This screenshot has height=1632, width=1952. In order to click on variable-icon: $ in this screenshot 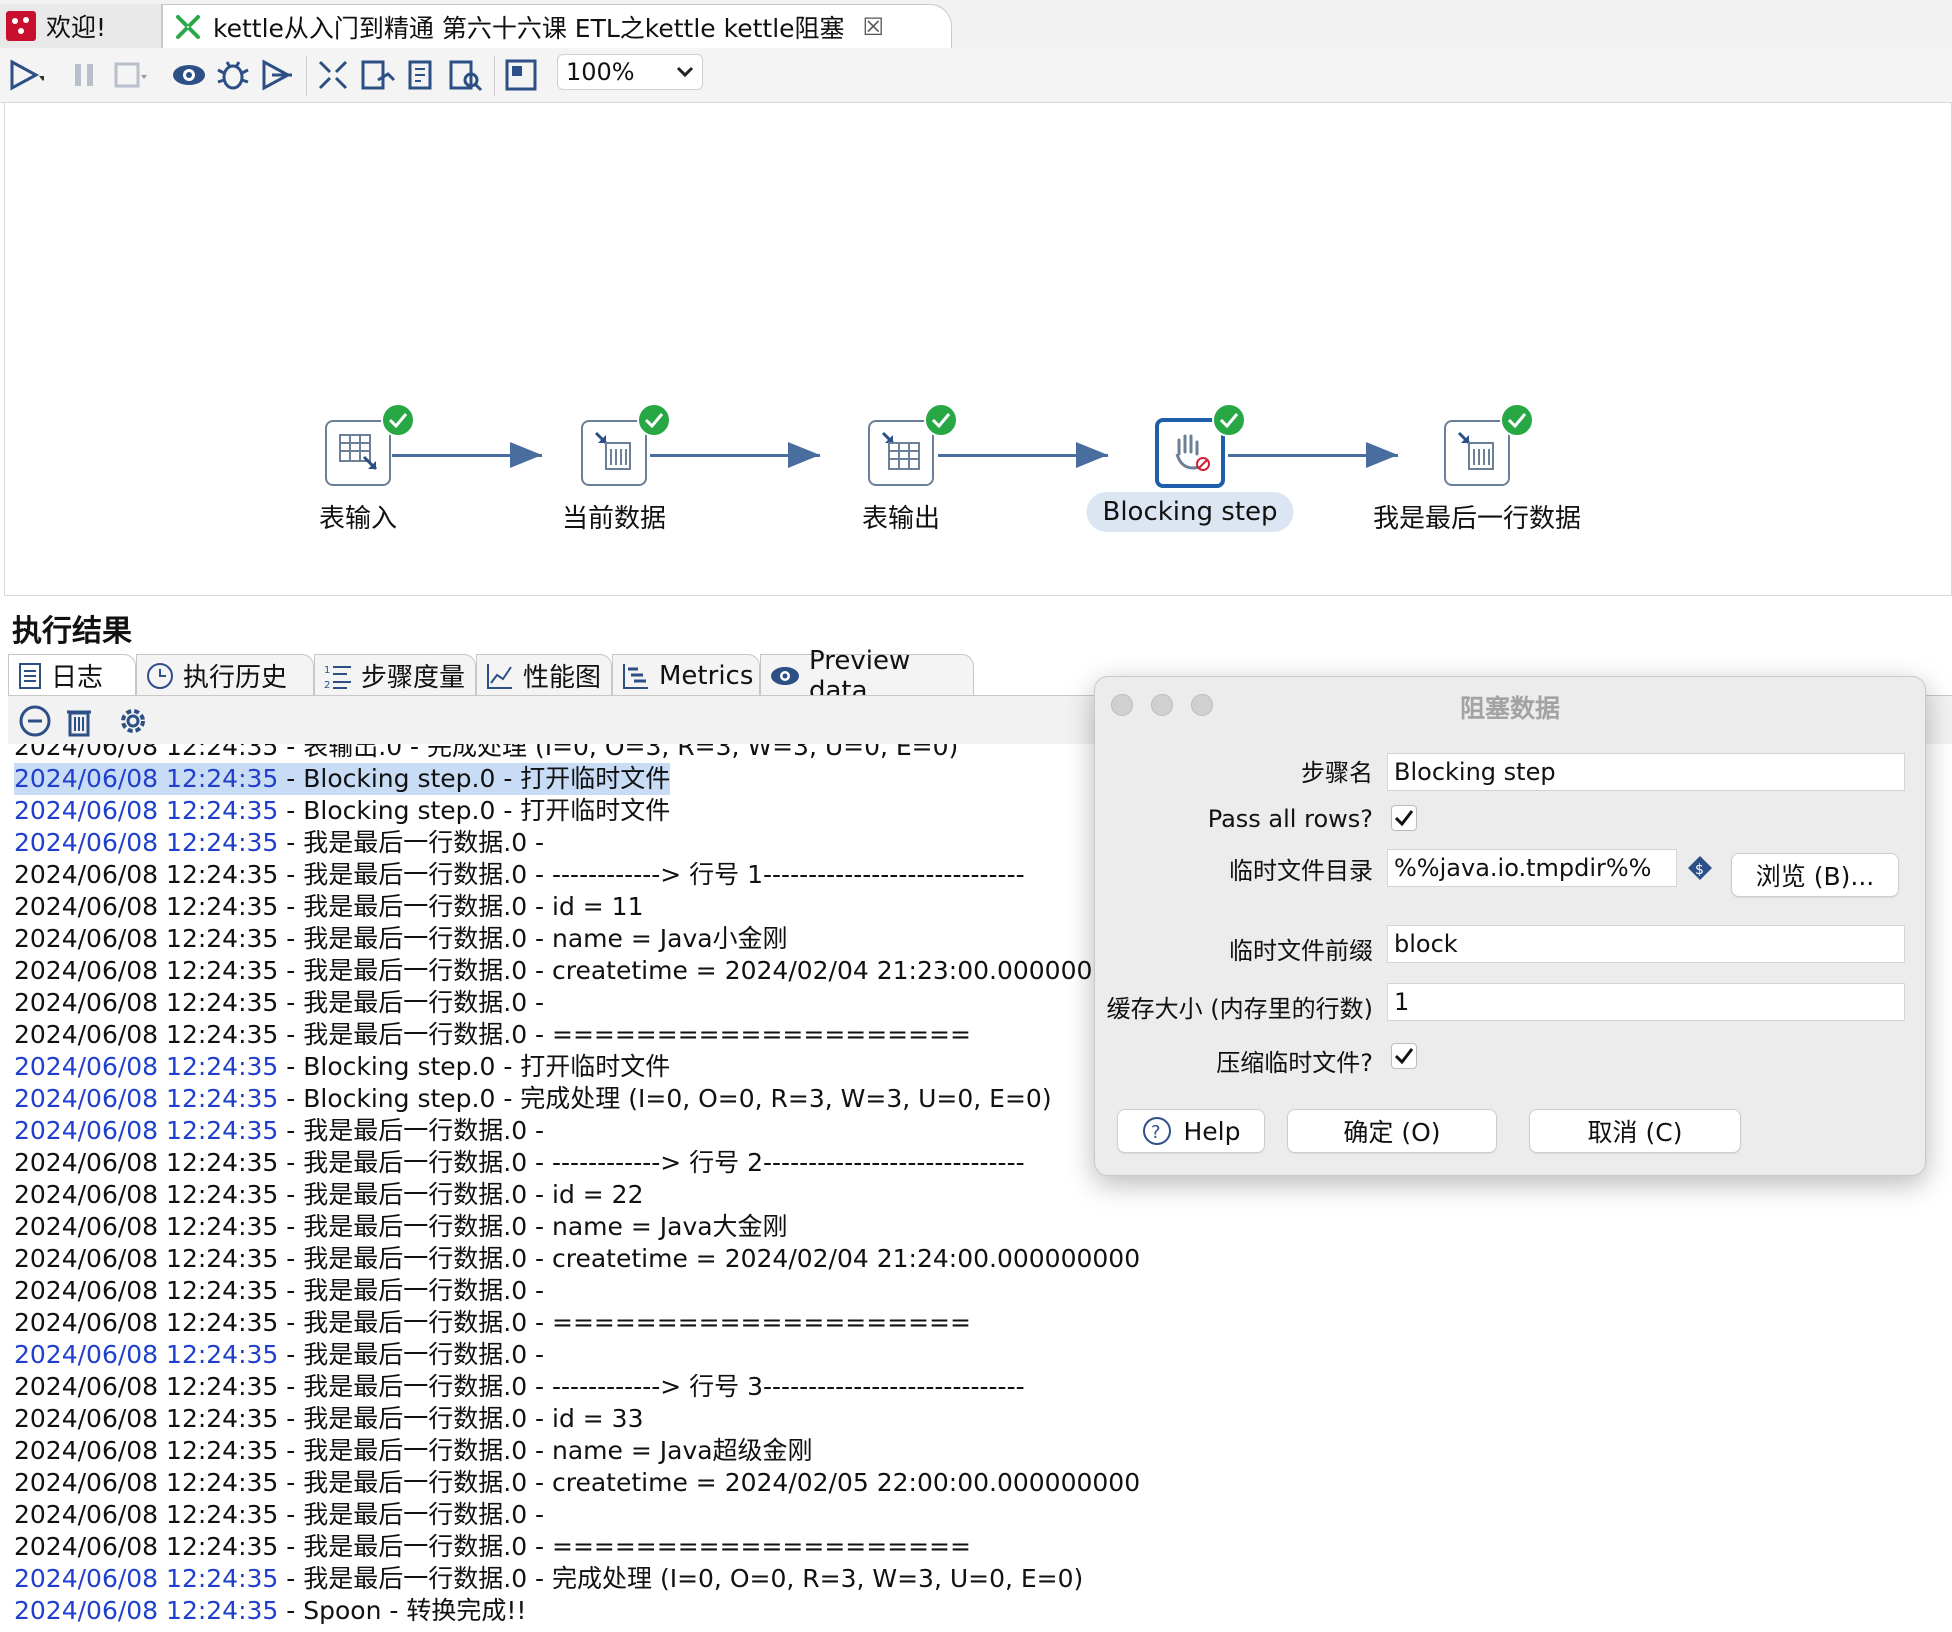, I will do `click(1700, 870)`.